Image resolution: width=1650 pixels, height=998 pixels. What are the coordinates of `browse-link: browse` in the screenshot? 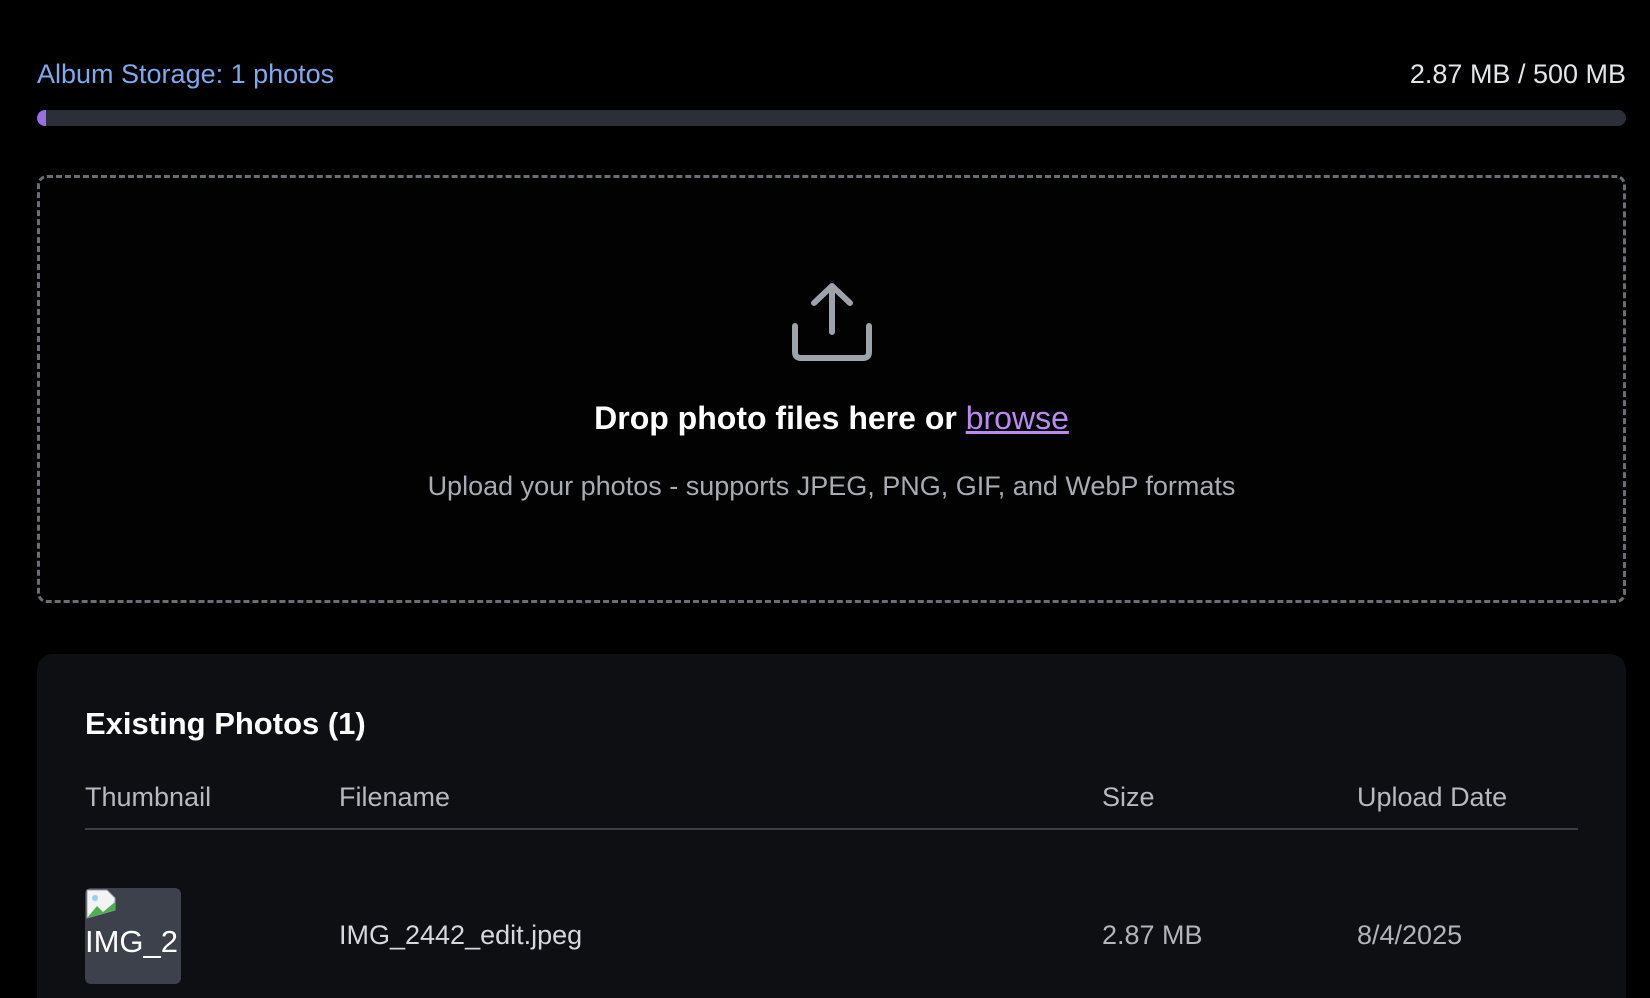 It's located at (1017, 418).